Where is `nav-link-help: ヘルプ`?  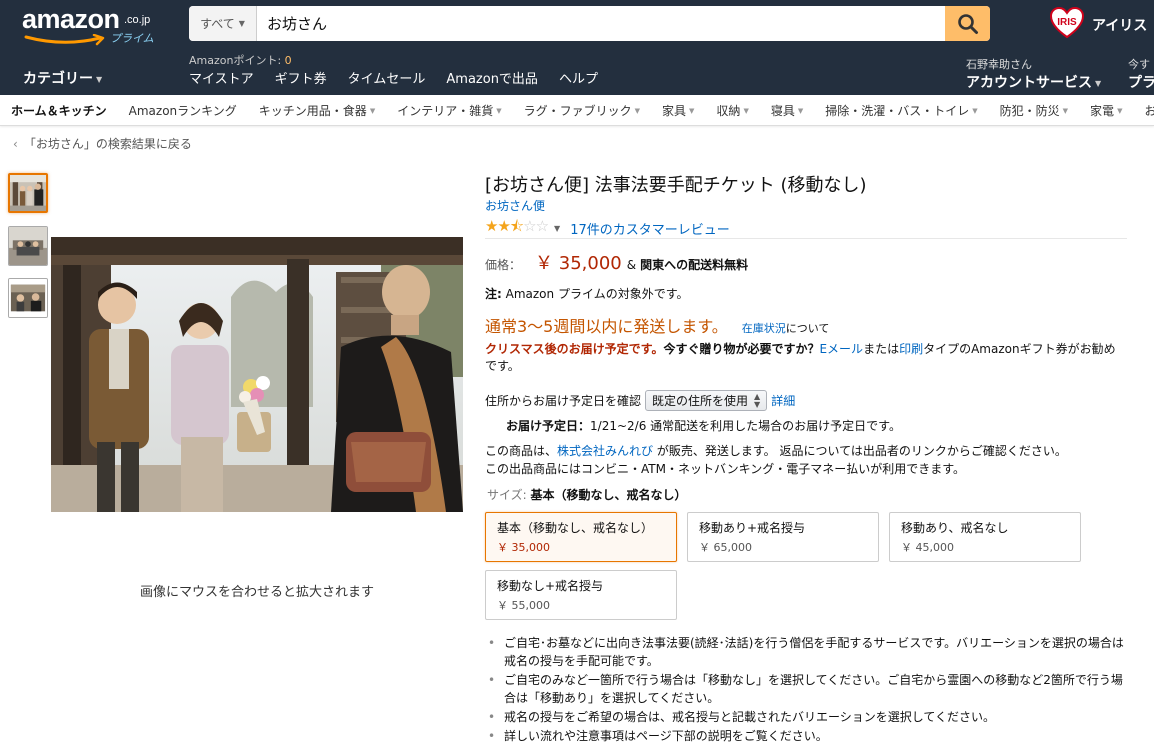
nav-link-help: ヘルプ is located at coordinates (578, 77).